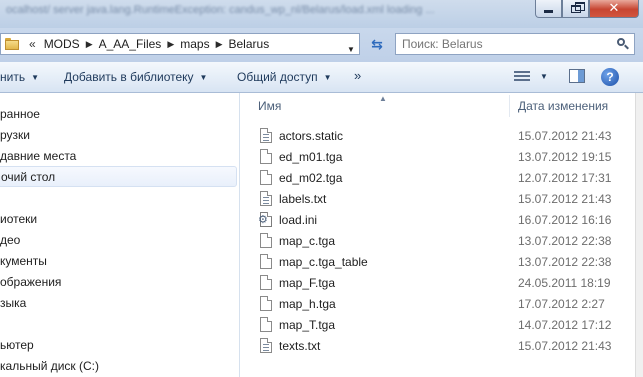 The image size is (643, 377). I want to click on preview-pane-icon, so click(577, 76).